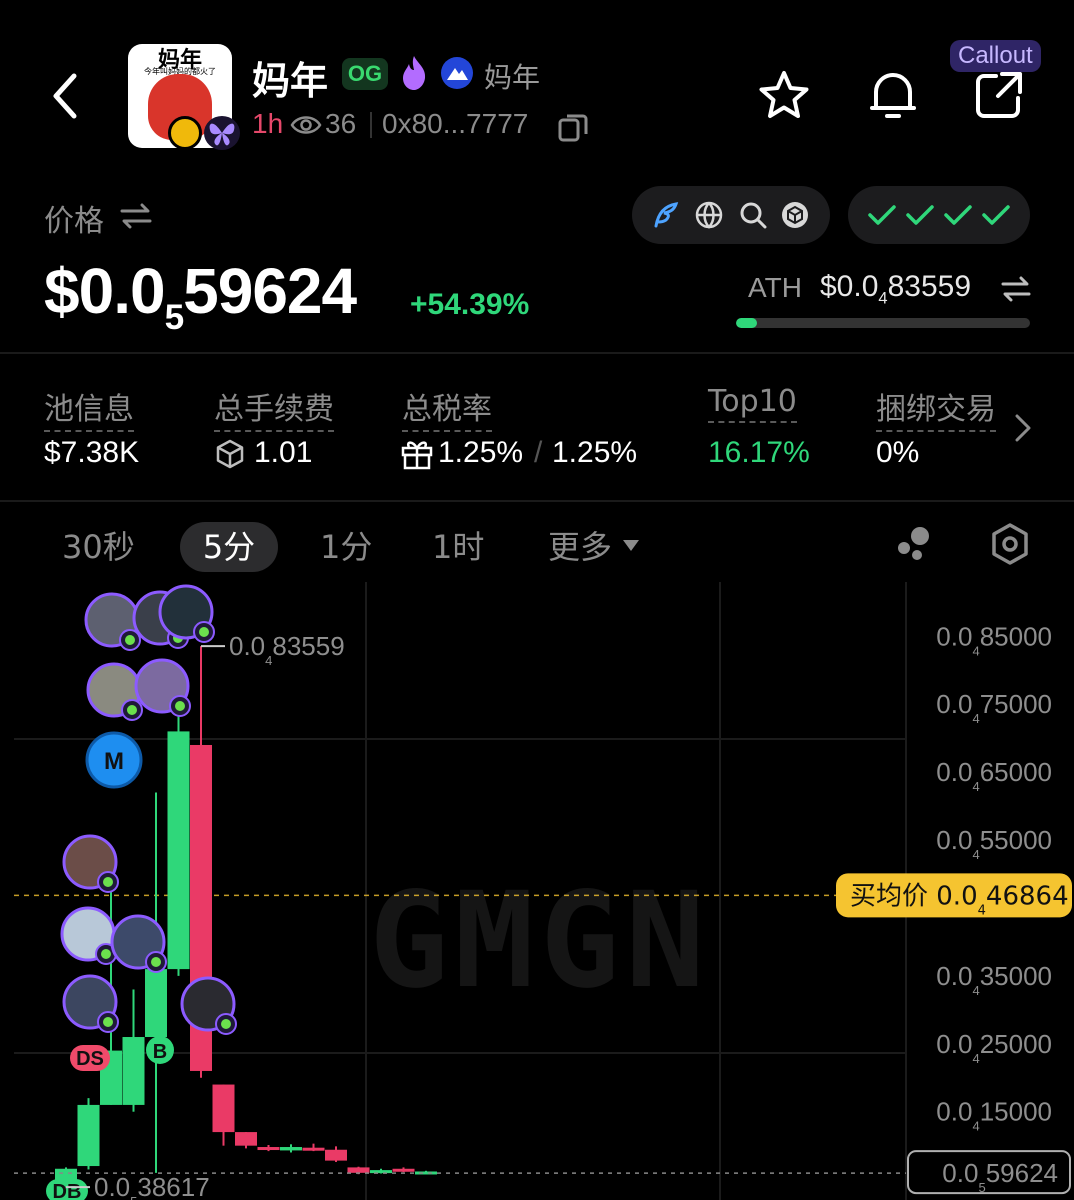 This screenshot has width=1074, height=1200. I want to click on tab-1h: 1时, so click(458, 547).